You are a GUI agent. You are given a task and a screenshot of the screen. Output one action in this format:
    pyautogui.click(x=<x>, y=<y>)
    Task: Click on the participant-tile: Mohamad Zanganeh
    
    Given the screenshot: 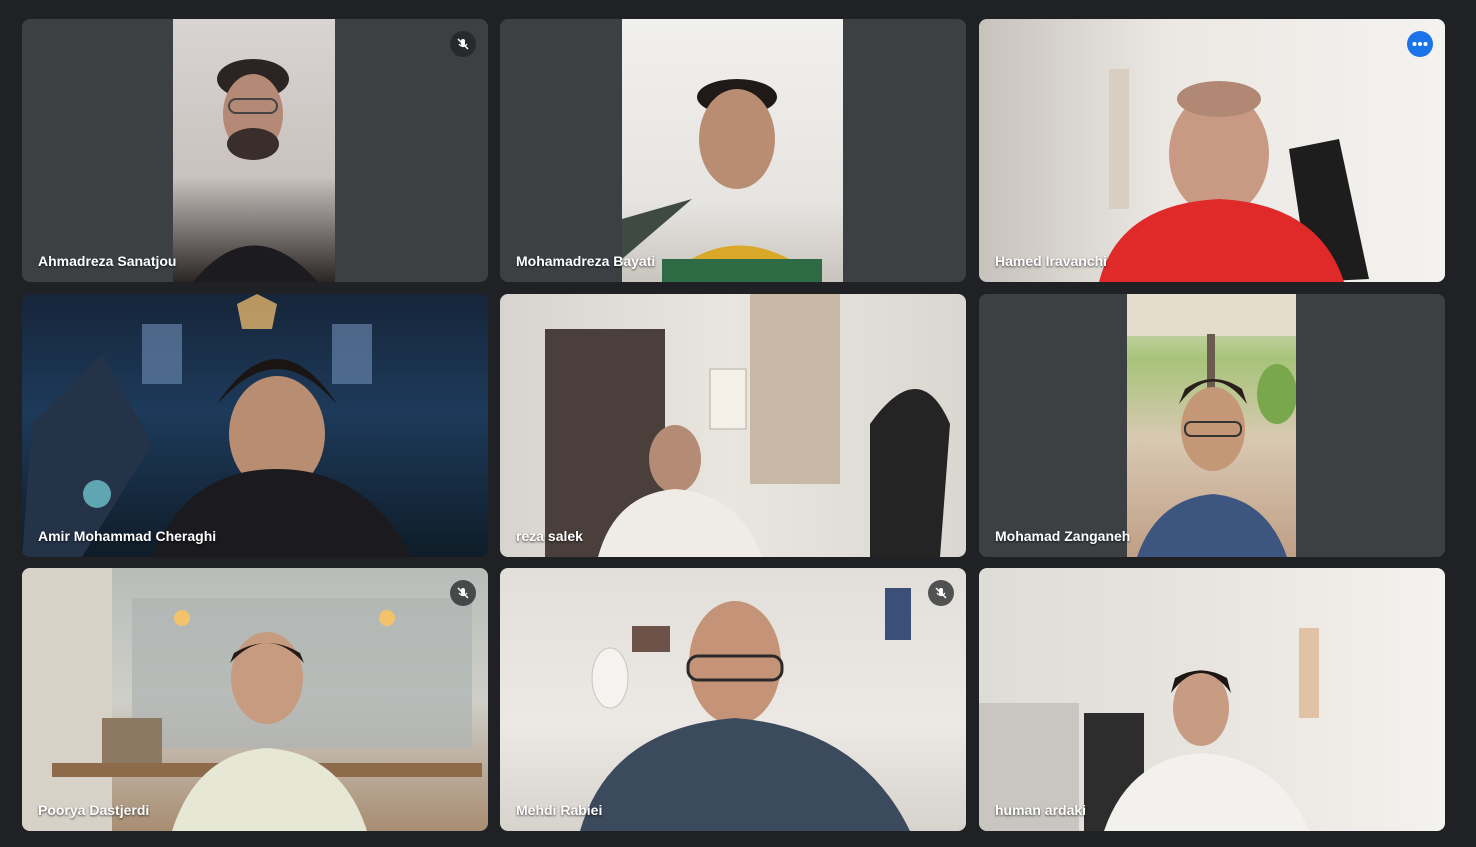 What is the action you would take?
    pyautogui.click(x=1212, y=425)
    